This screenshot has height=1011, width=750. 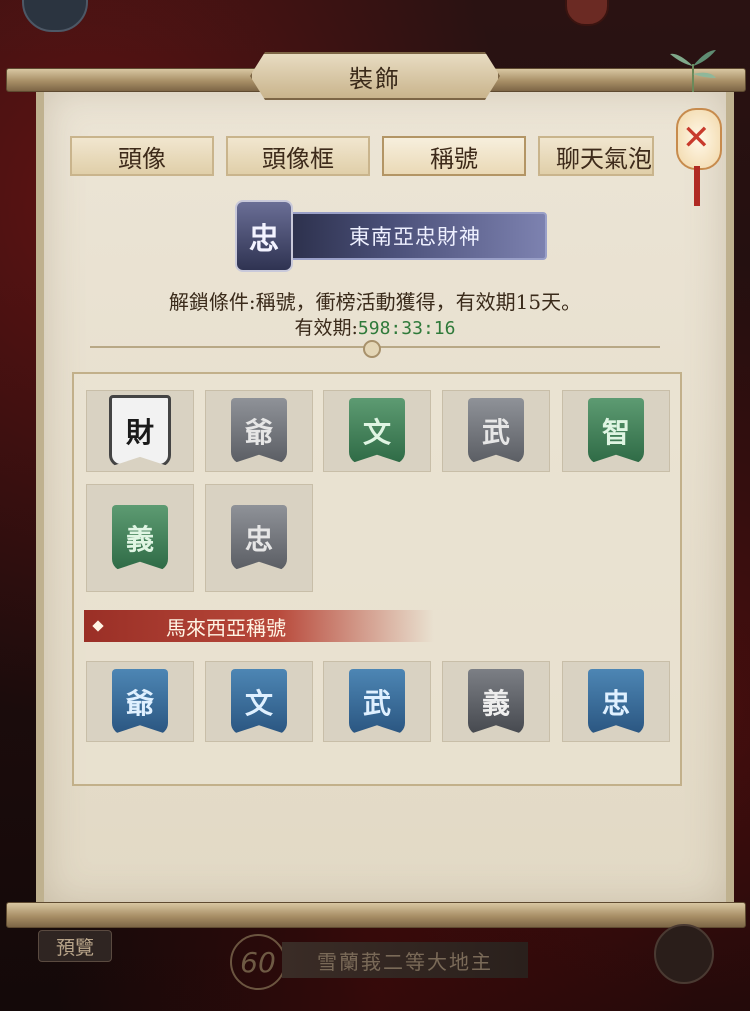 I want to click on malaysia-title-cell: 忠, so click(x=616, y=701).